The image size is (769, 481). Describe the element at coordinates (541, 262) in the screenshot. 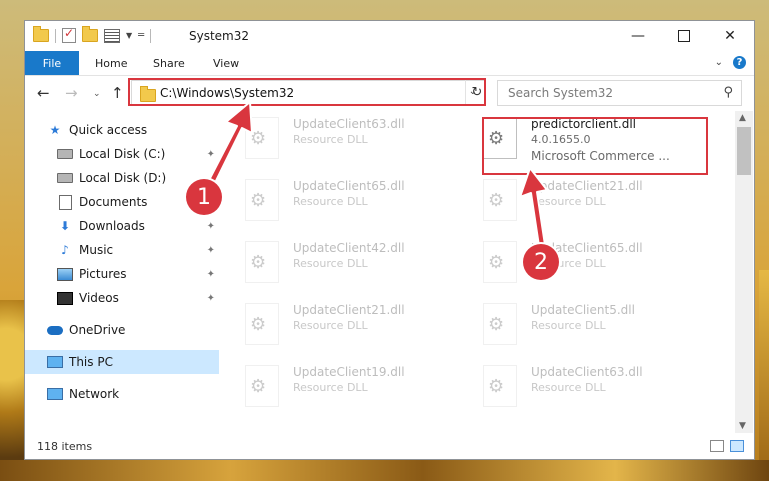

I see `step-2-badge: 2` at that location.